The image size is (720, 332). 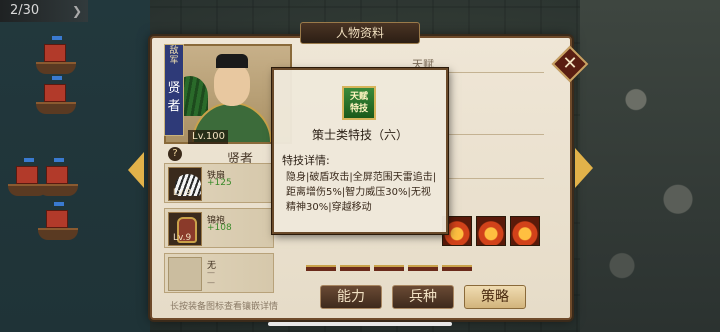 I want to click on icon-text: 特技, so click(x=358, y=109).